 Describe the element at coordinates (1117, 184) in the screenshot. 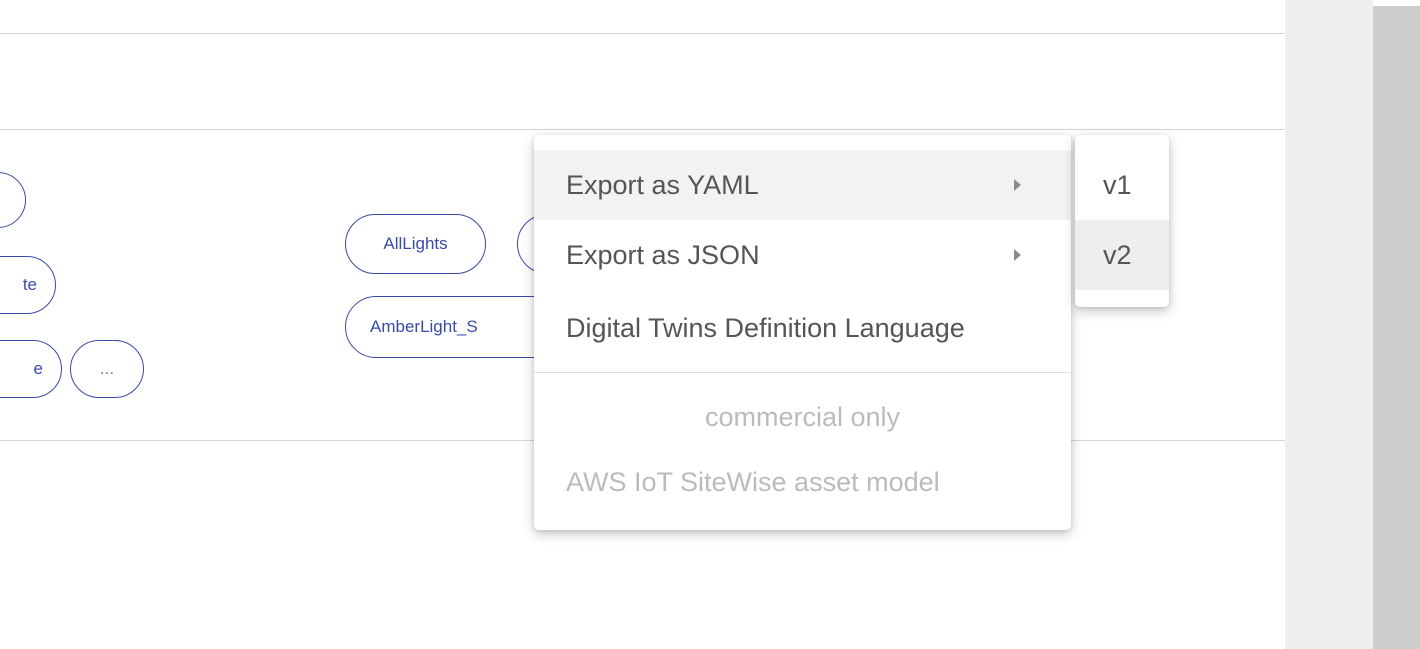

I see `submenu-item-label: v1` at that location.